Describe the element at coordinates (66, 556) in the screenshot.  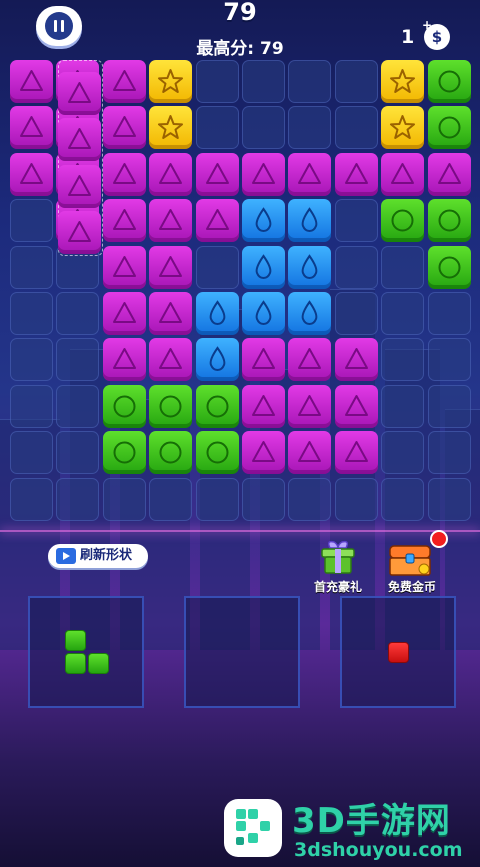
I see `video-play-icon` at that location.